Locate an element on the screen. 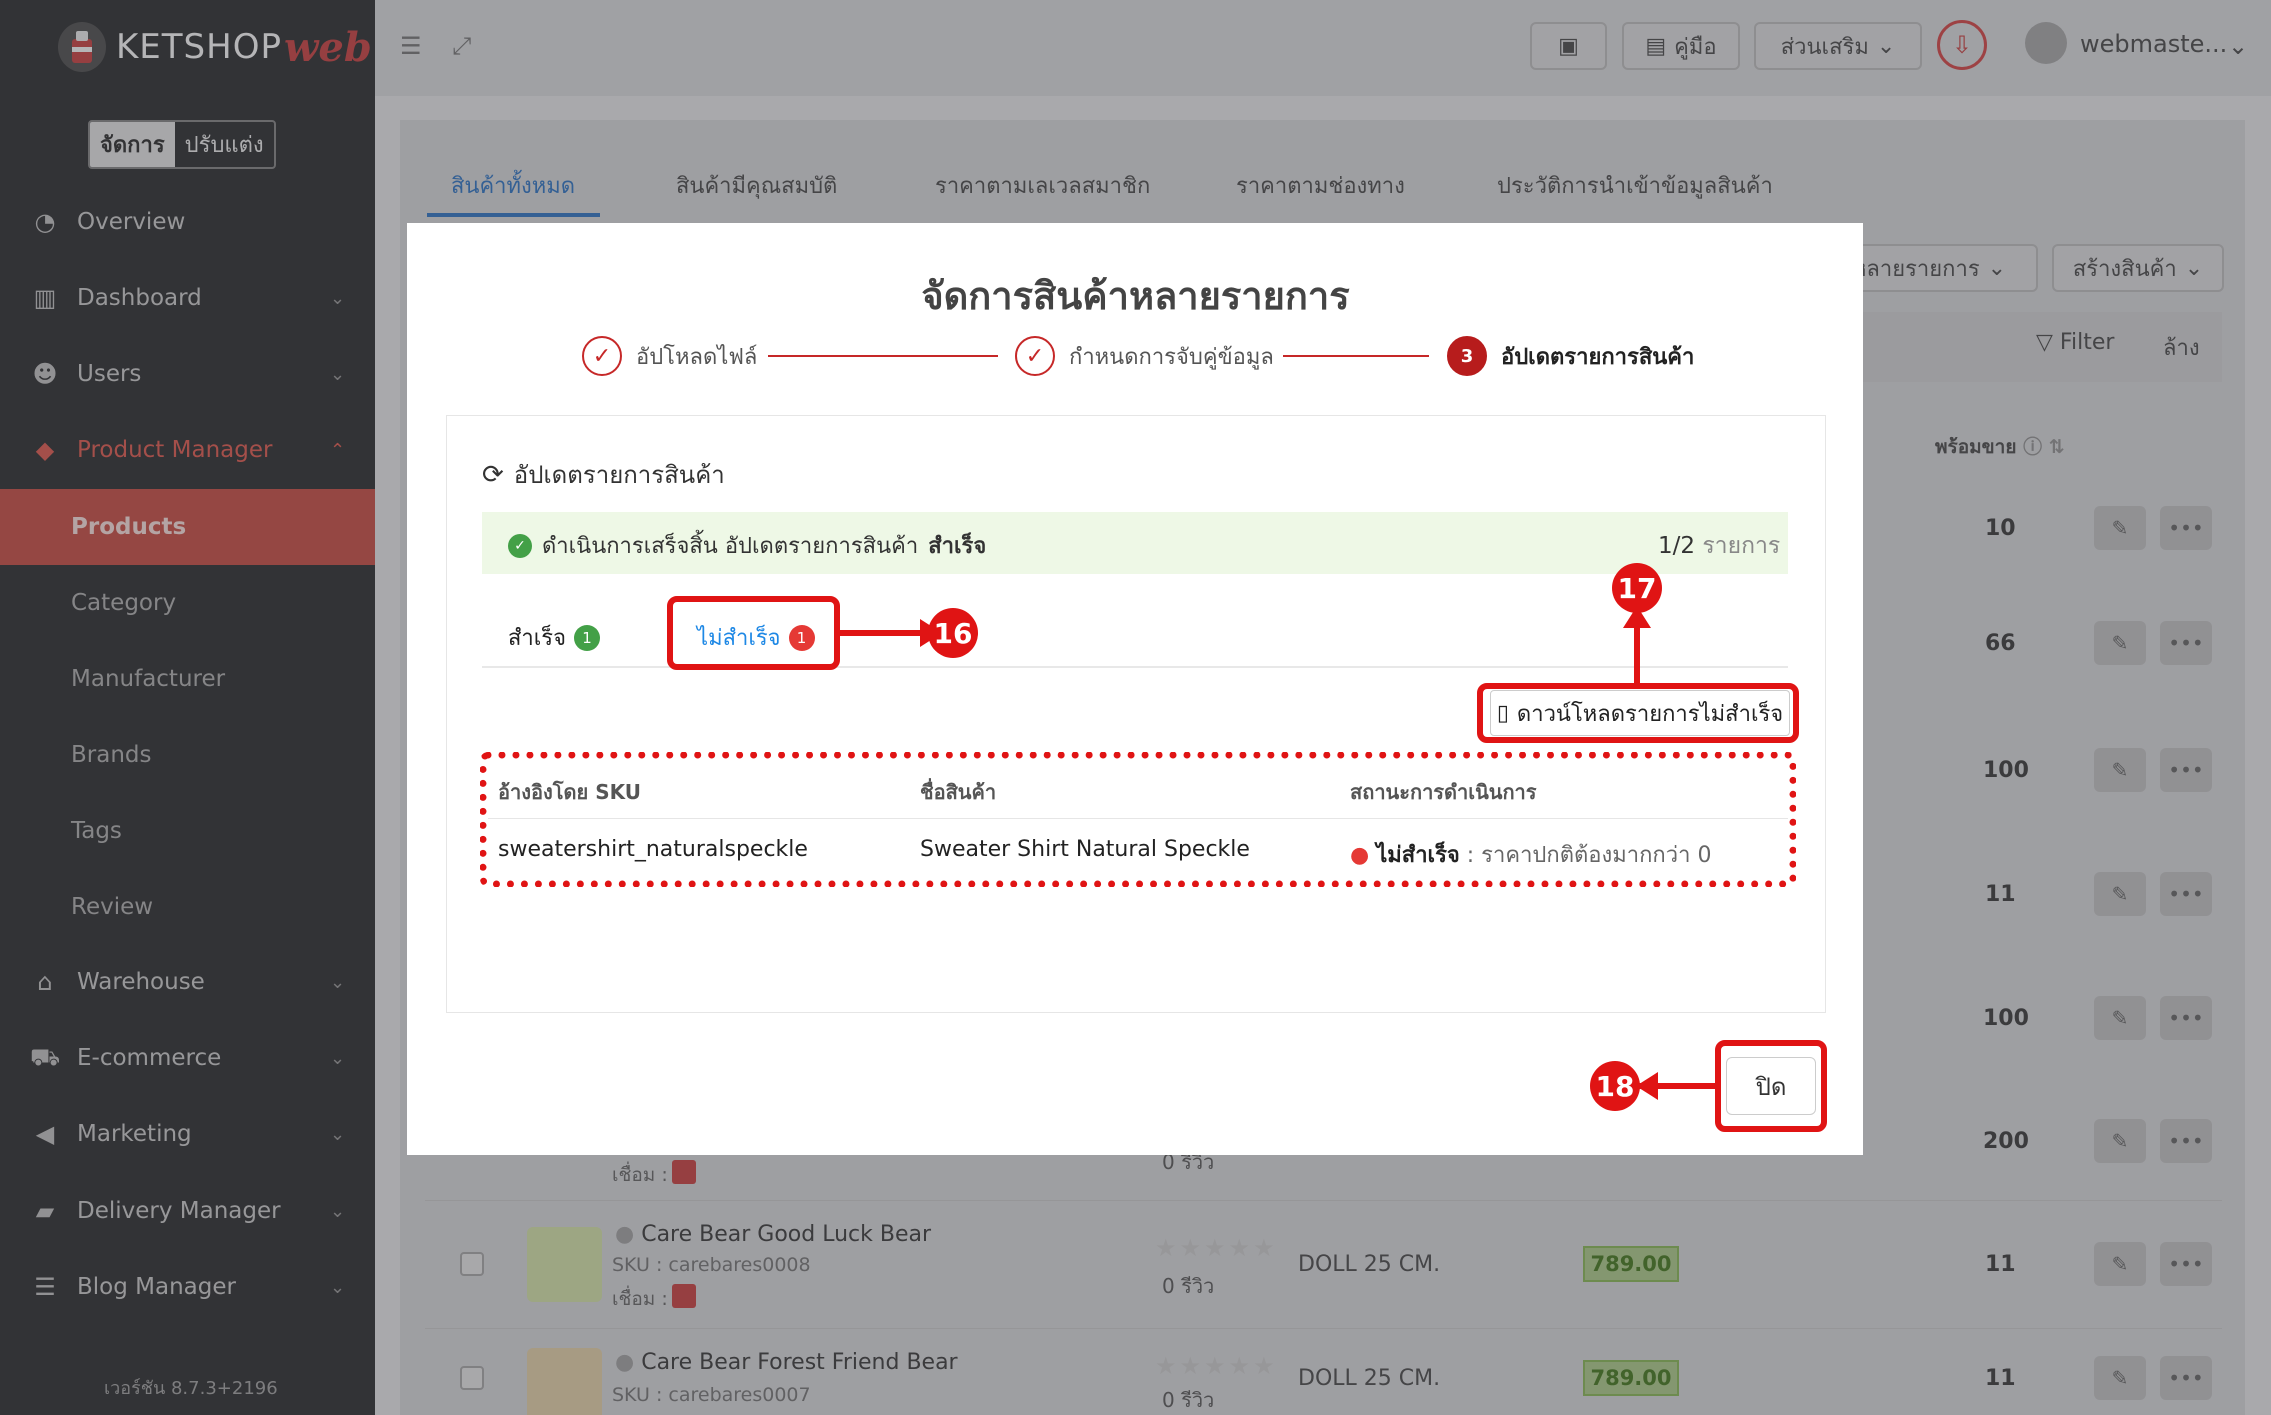 Image resolution: width=2271 pixels, height=1415 pixels. section-title-text: อัปเดตรายการสินค้า is located at coordinates (619, 475).